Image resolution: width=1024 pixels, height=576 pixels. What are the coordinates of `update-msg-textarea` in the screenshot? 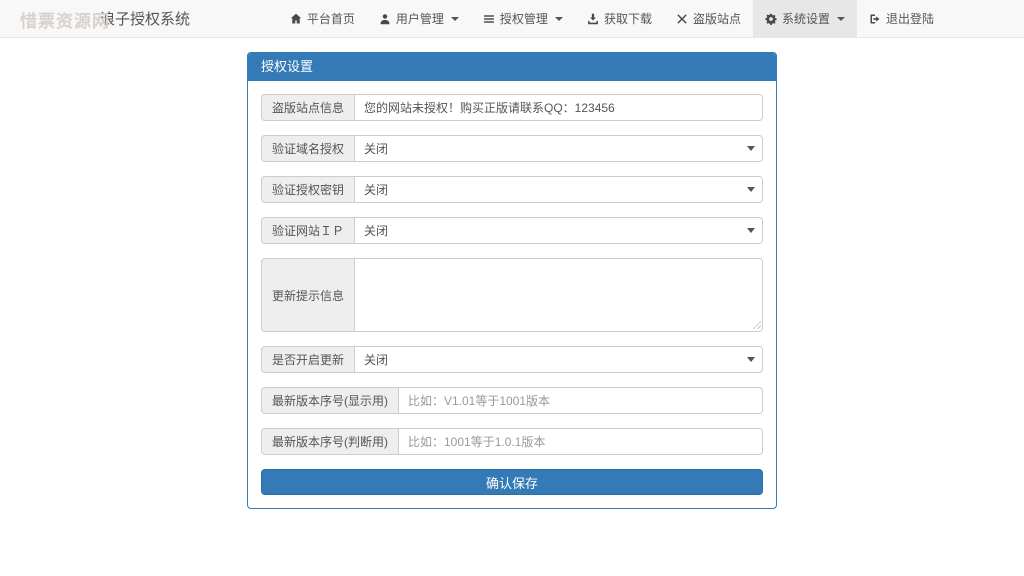 It's located at (558, 295).